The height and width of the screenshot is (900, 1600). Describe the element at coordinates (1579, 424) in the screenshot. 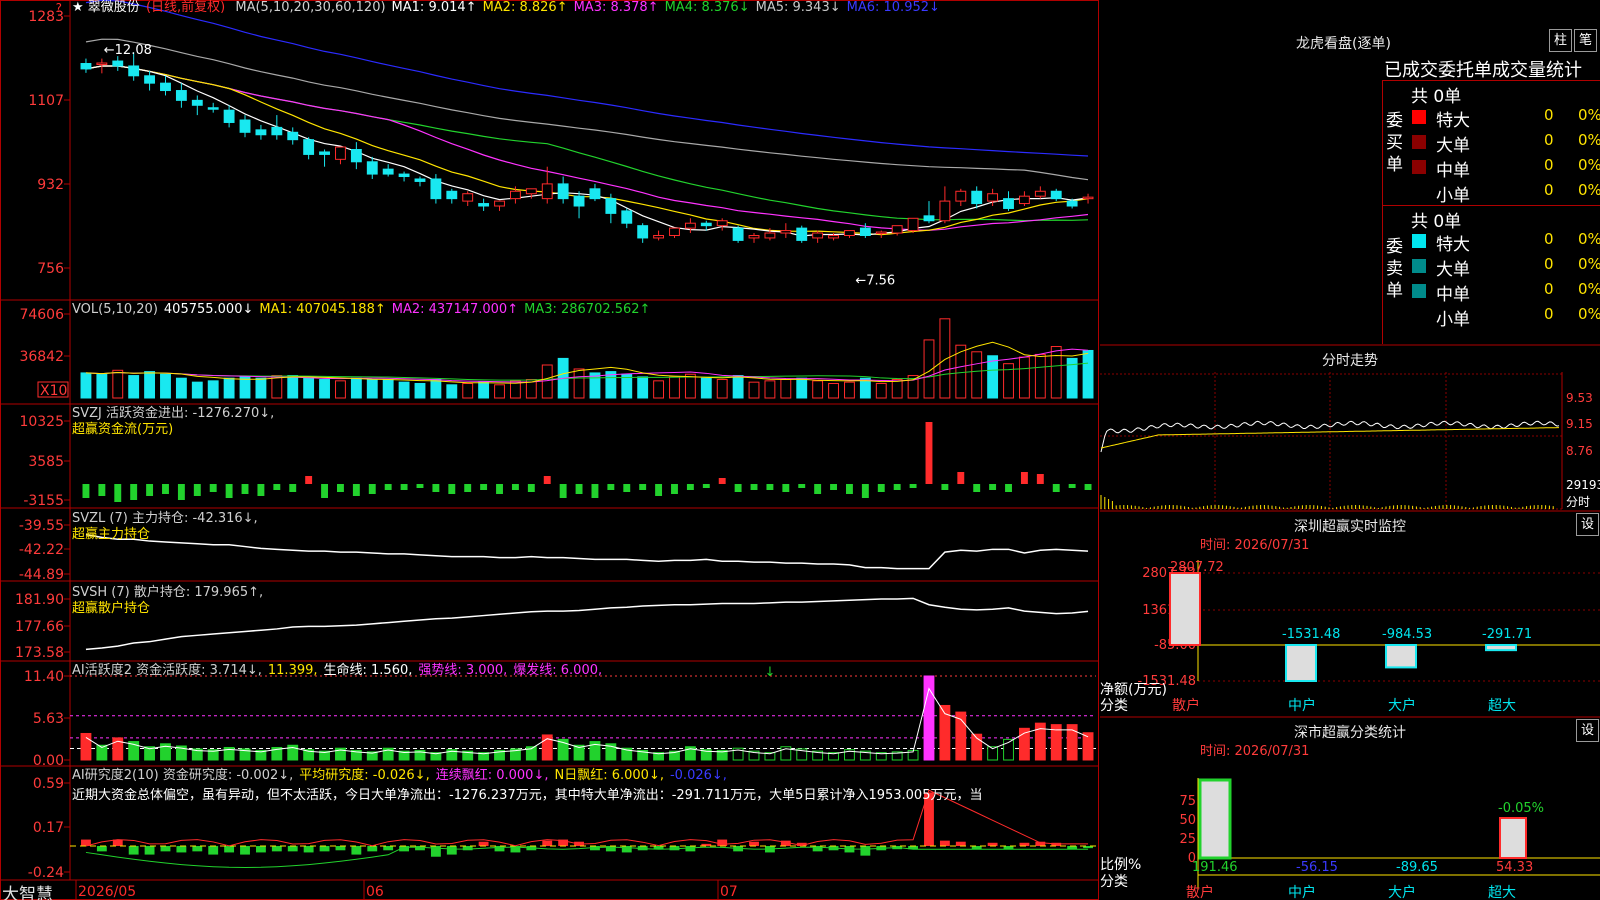

I see `ts-tick: 9.15` at that location.